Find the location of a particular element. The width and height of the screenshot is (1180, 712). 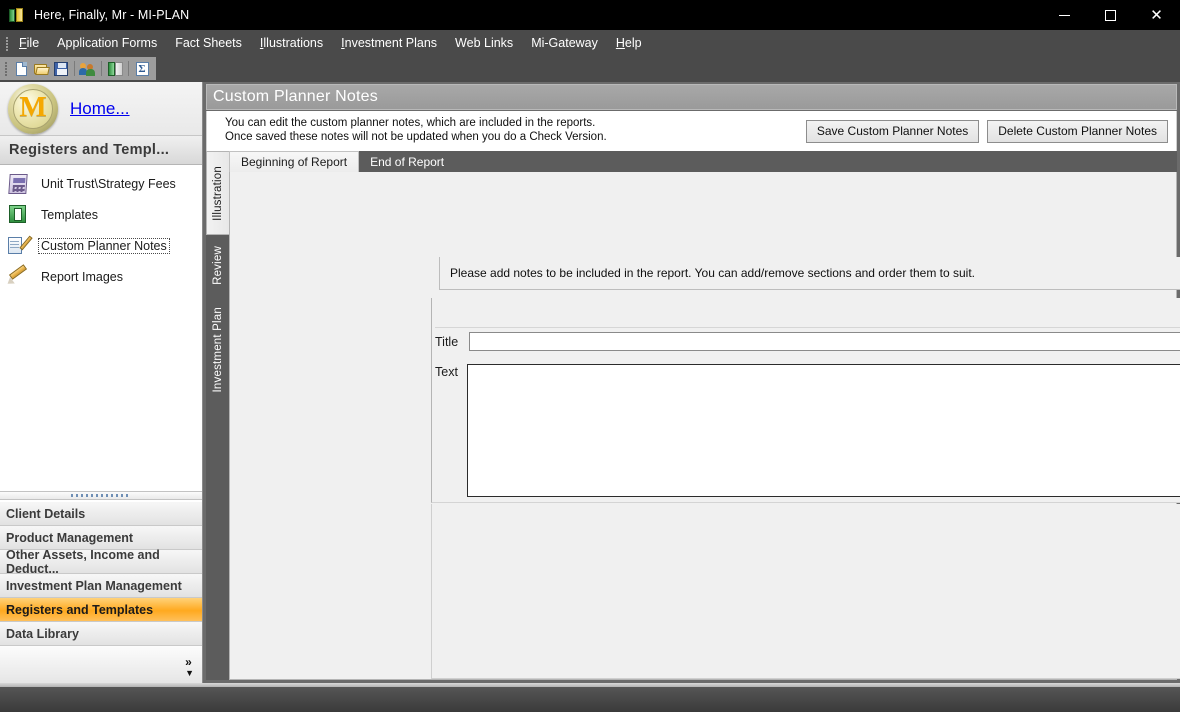

text-field-label-row: Text is located at coordinates (452, 372).